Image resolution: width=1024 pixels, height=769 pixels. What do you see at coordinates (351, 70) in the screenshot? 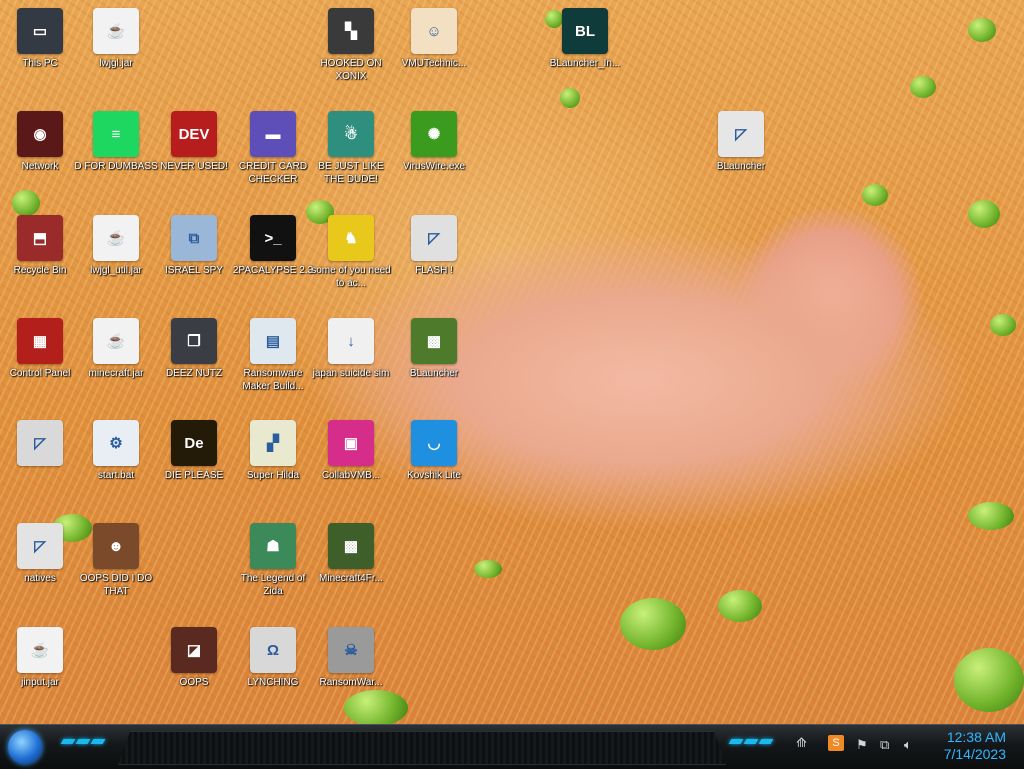
I see `desktop-icon-label: HOOKED ON XONIX` at bounding box center [351, 70].